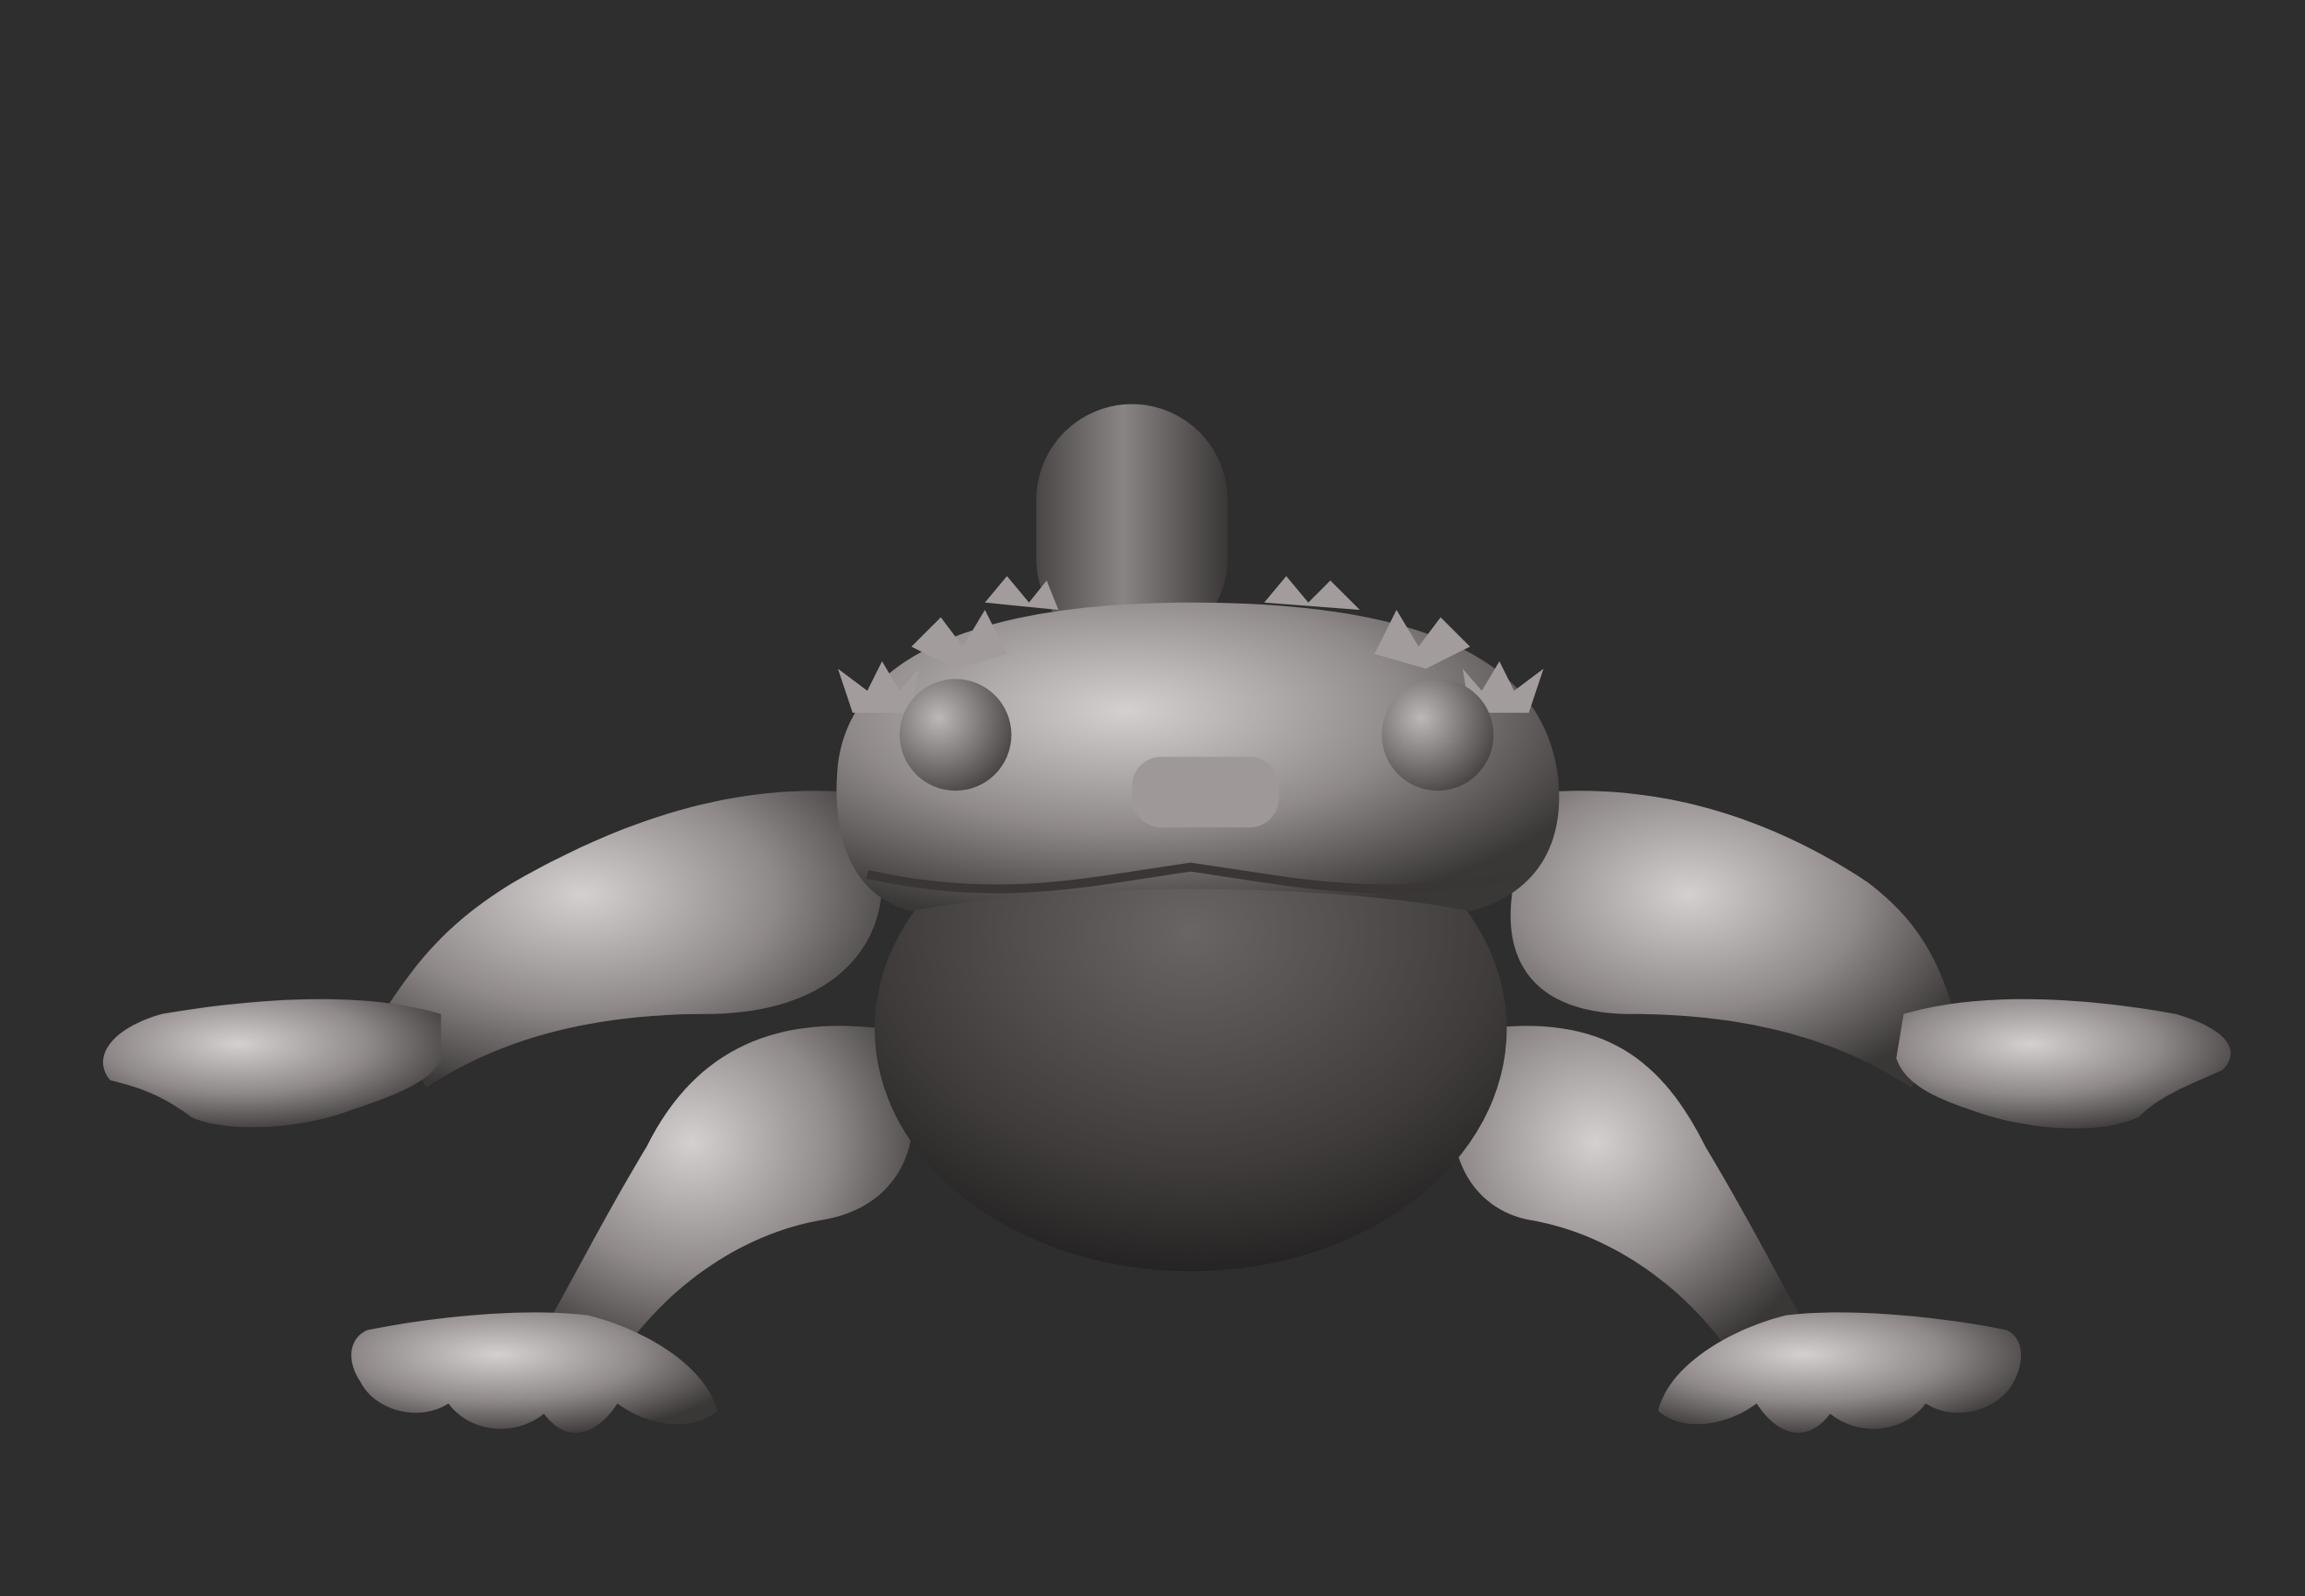  What do you see at coordinates (1205, 792) in the screenshot?
I see `snout` at bounding box center [1205, 792].